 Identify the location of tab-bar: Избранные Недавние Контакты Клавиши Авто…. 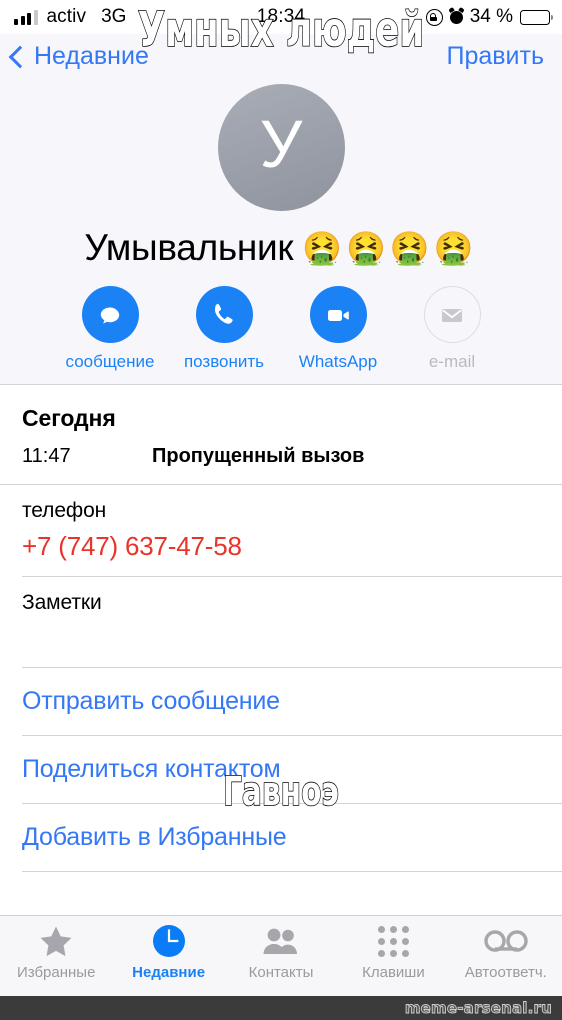
(281, 955).